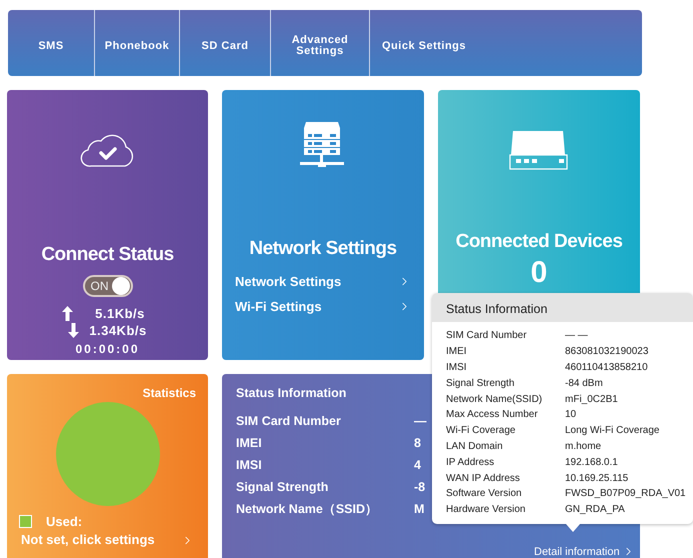 This screenshot has width=693, height=558. What do you see at coordinates (118, 330) in the screenshot?
I see `download-rate: 1.34Kb/s` at bounding box center [118, 330].